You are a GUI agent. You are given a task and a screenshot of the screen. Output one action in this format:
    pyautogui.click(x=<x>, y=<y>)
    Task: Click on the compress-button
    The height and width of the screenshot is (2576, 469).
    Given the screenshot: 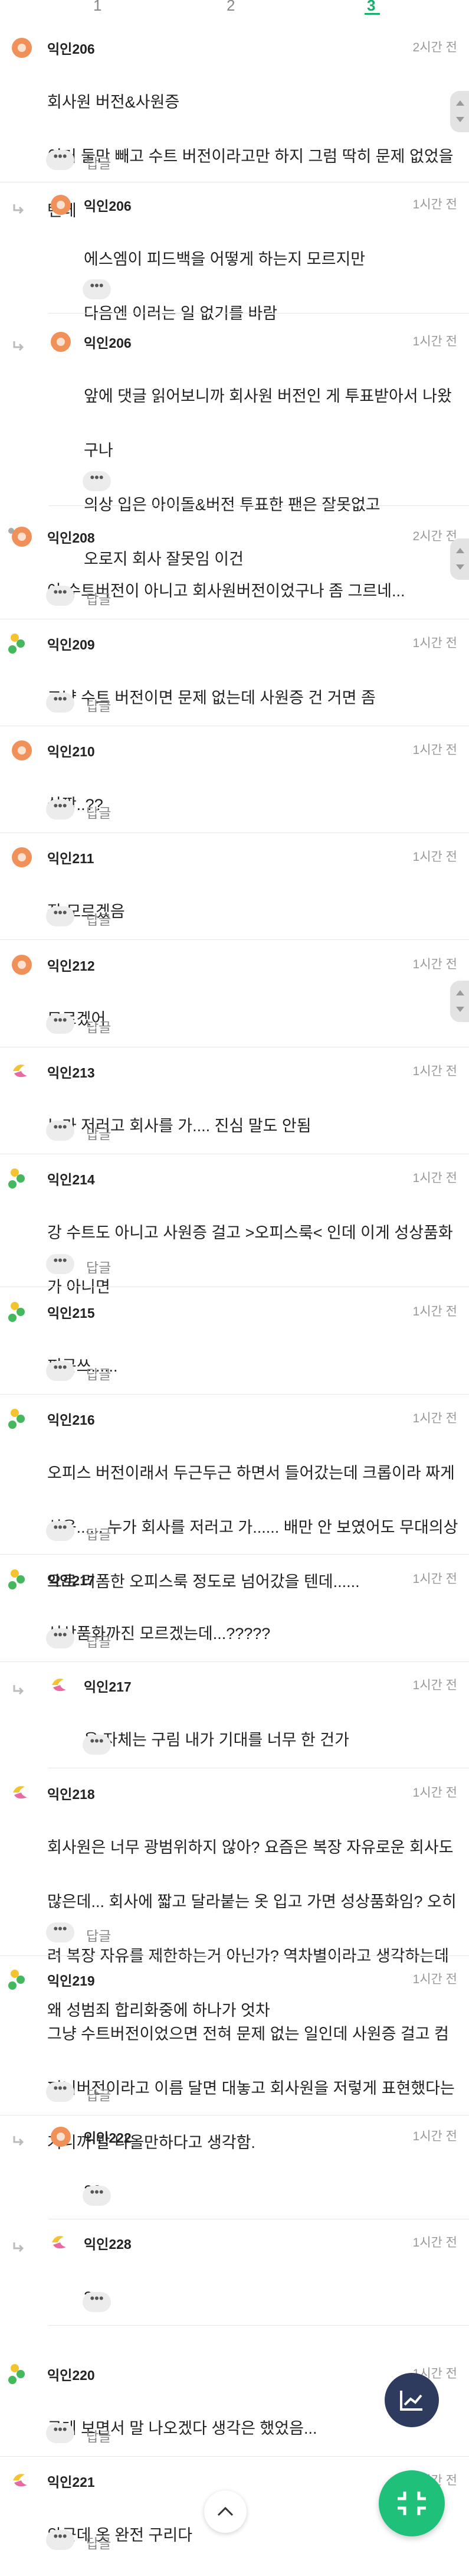 What is the action you would take?
    pyautogui.click(x=412, y=2503)
    